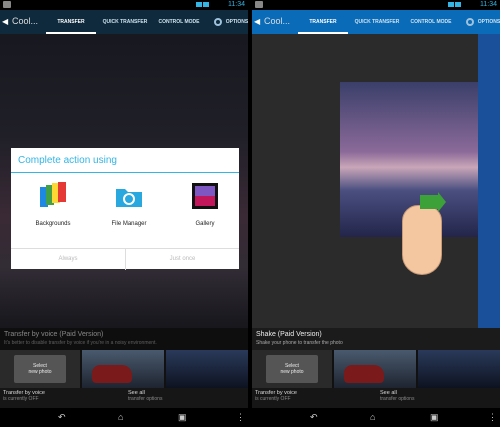 The width and height of the screenshot is (500, 427). I want to click on app-gallery: Gallery, so click(205, 204).